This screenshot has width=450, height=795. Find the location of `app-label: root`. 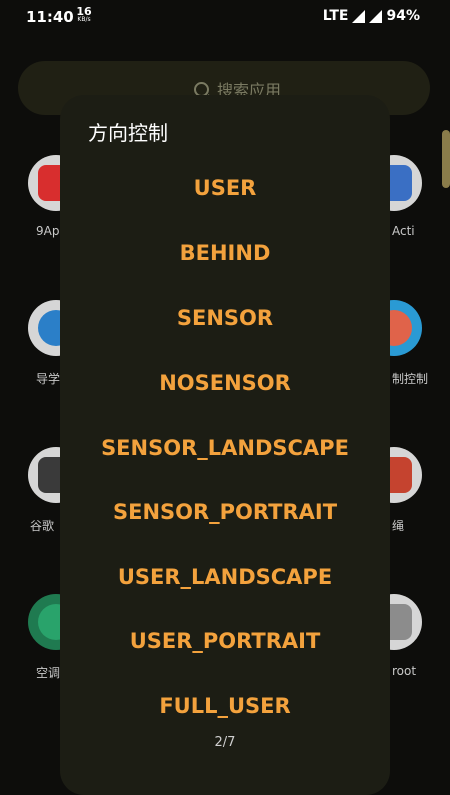

app-label: root is located at coordinates (404, 671).